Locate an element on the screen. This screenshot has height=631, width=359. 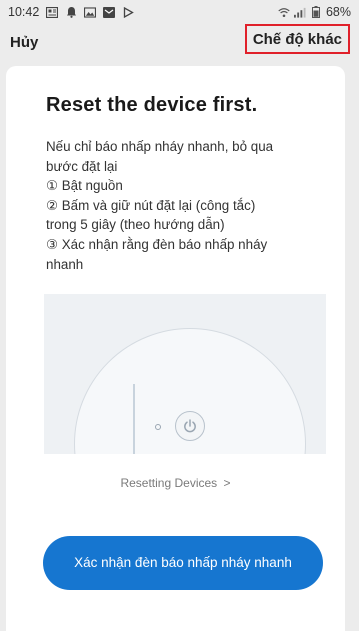
resetting-devices-label: Resetting Devices is located at coordinates (169, 483).